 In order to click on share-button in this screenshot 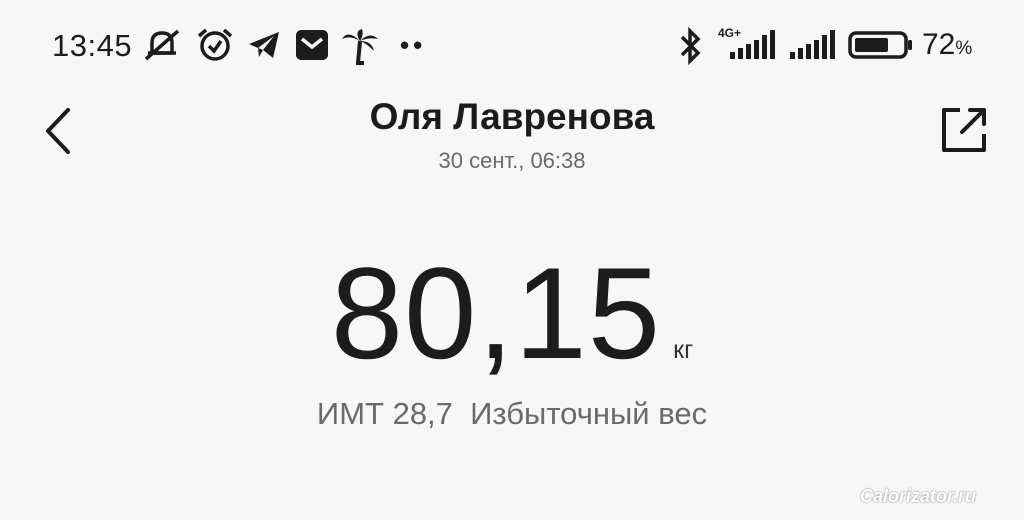, I will do `click(964, 130)`.